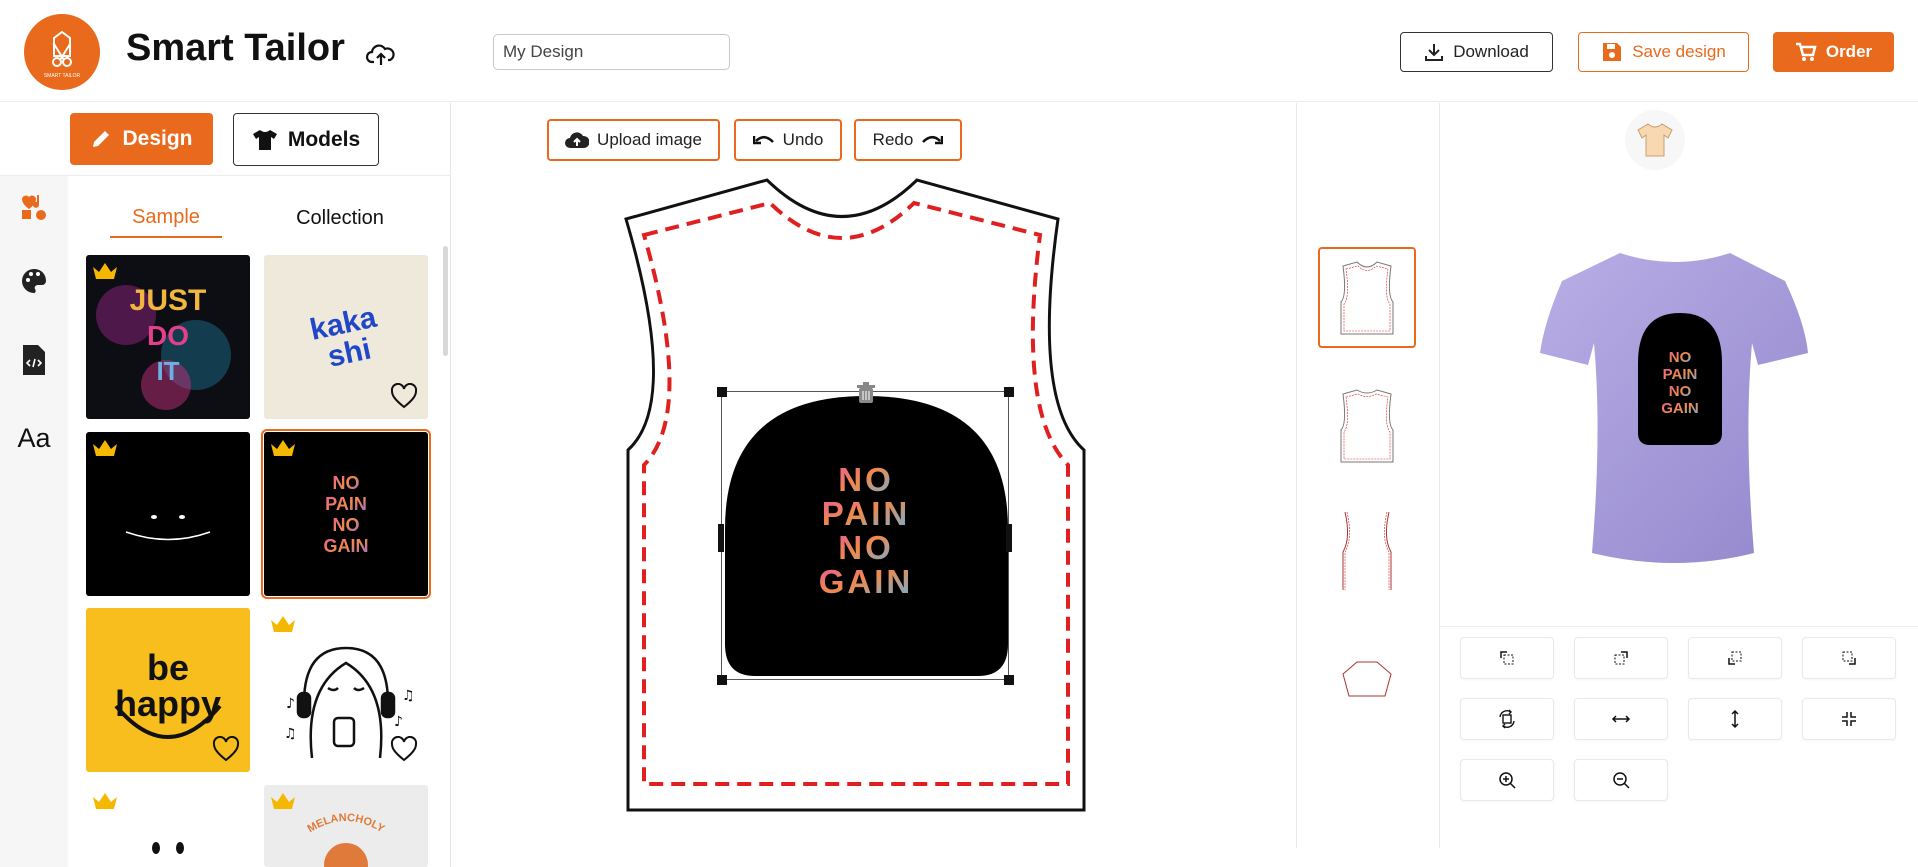 This screenshot has width=1918, height=867. Describe the element at coordinates (346, 504) in the screenshot. I see `svg-text: PAIN` at that location.